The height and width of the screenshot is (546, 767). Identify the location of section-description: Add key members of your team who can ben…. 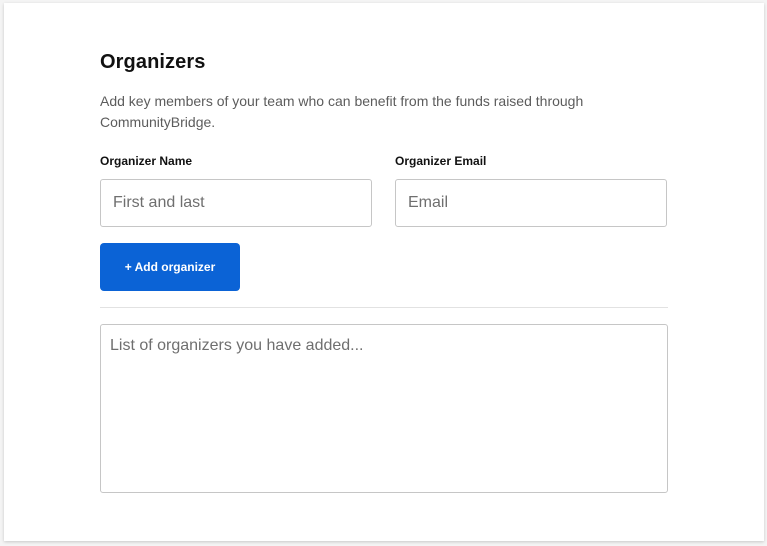
(342, 111).